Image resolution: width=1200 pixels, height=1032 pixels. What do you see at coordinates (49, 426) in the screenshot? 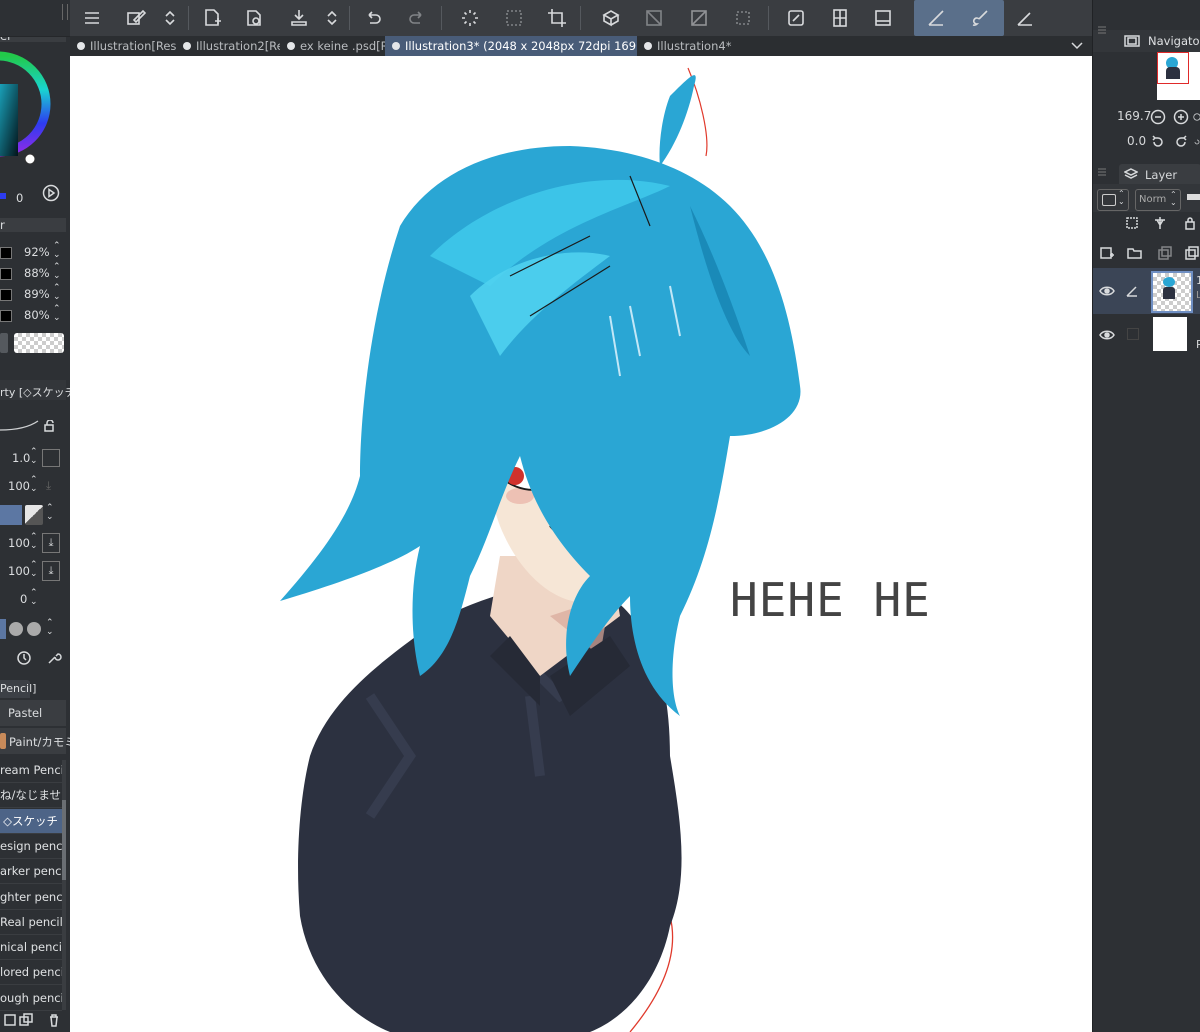
I see `lock-icon` at bounding box center [49, 426].